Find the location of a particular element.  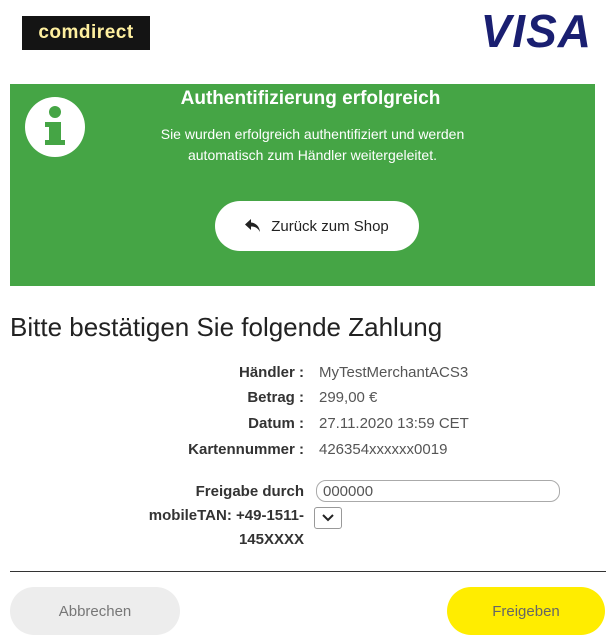

date-row: Datum : 27.11.2020 13:59 CET is located at coordinates (303, 427).